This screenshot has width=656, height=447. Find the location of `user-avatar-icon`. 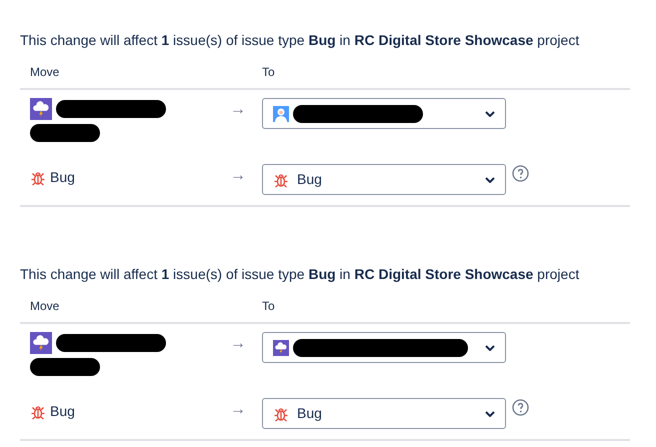

user-avatar-icon is located at coordinates (281, 114).